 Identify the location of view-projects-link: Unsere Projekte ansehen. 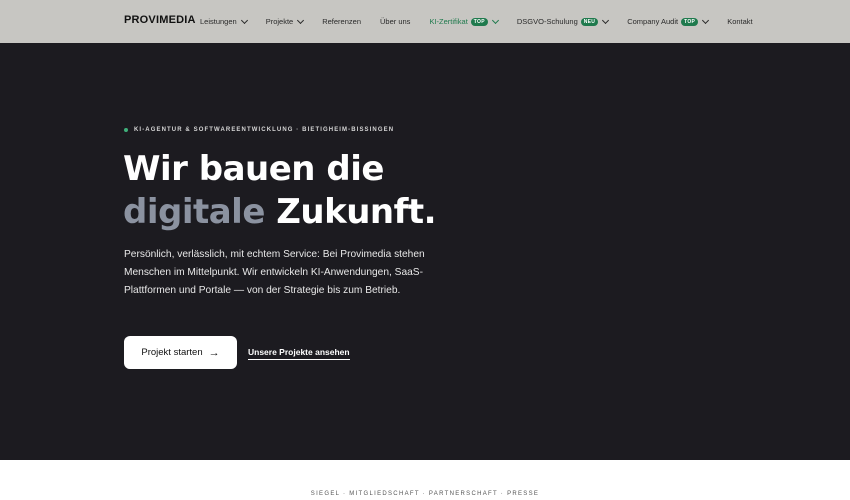
(299, 353).